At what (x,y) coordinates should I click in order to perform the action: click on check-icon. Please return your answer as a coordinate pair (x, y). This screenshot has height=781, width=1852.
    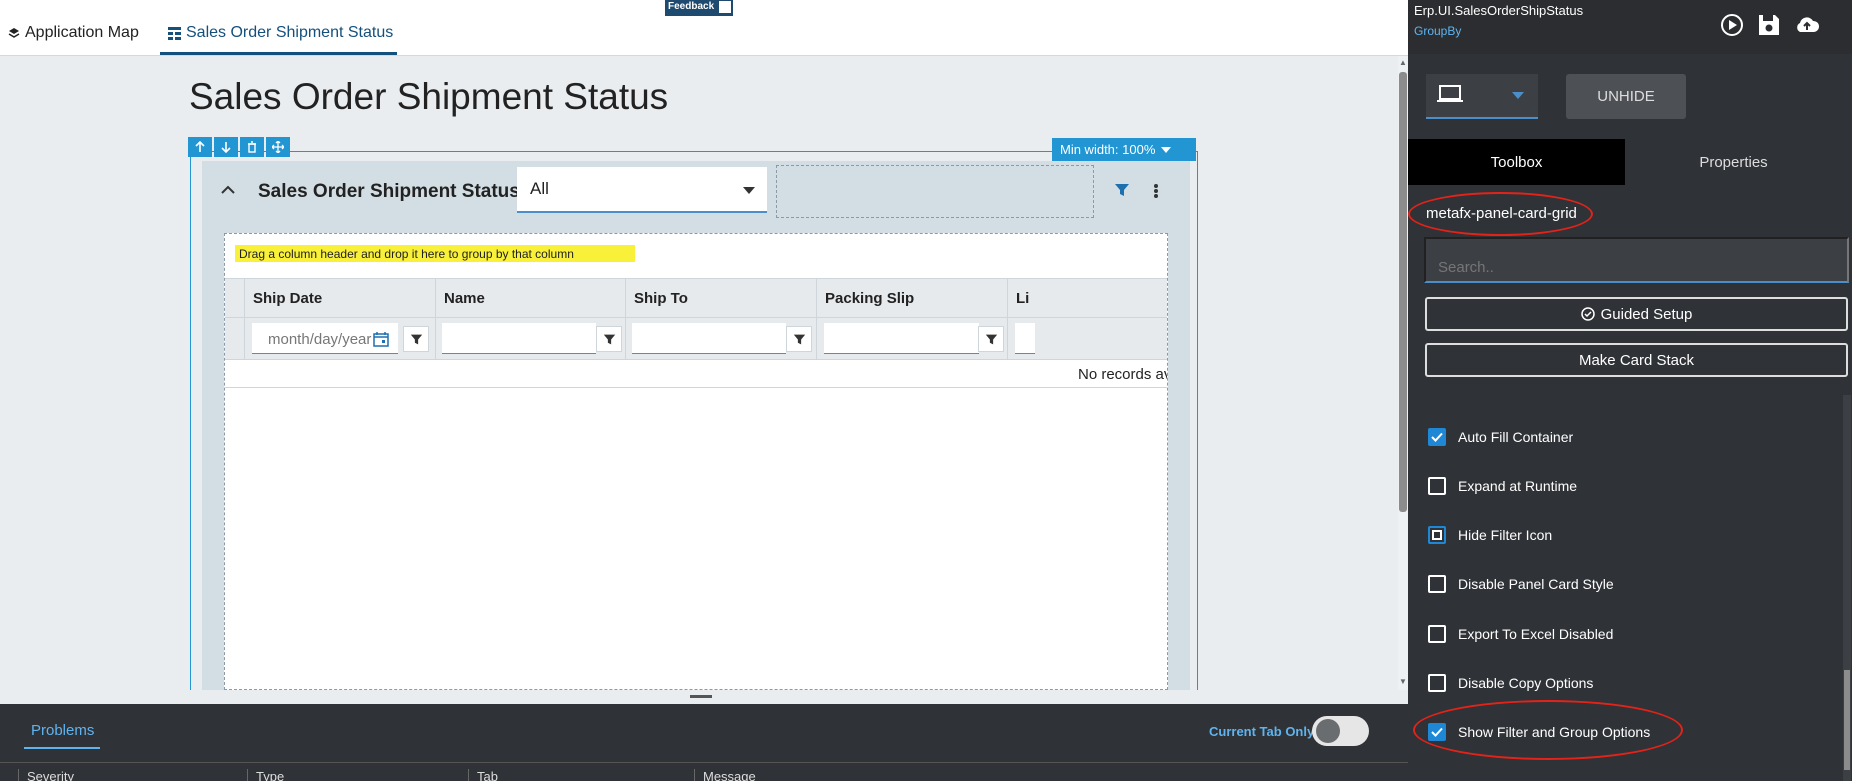
    Looking at the image, I should click on (1437, 437).